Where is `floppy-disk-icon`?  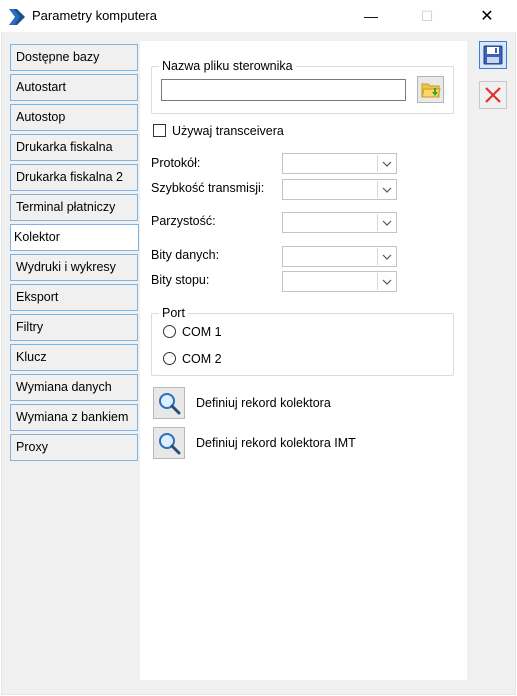 floppy-disk-icon is located at coordinates (493, 55).